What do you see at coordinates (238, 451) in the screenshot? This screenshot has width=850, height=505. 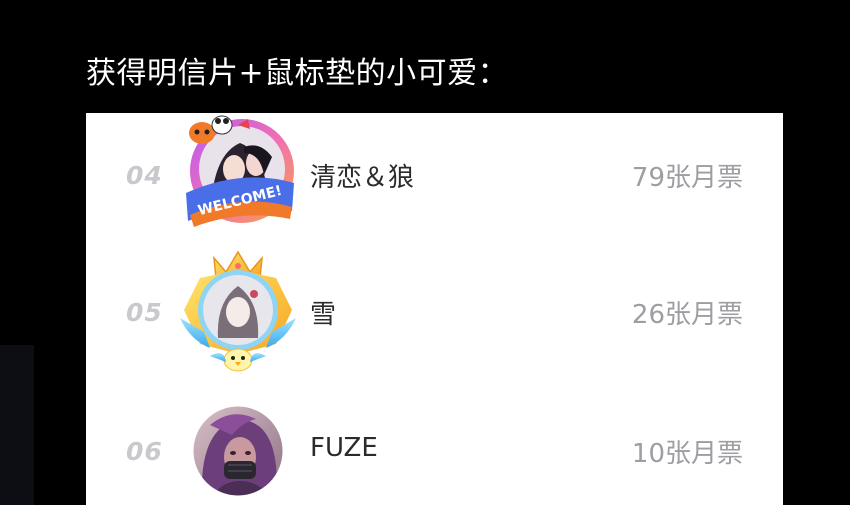 I see `avatar` at bounding box center [238, 451].